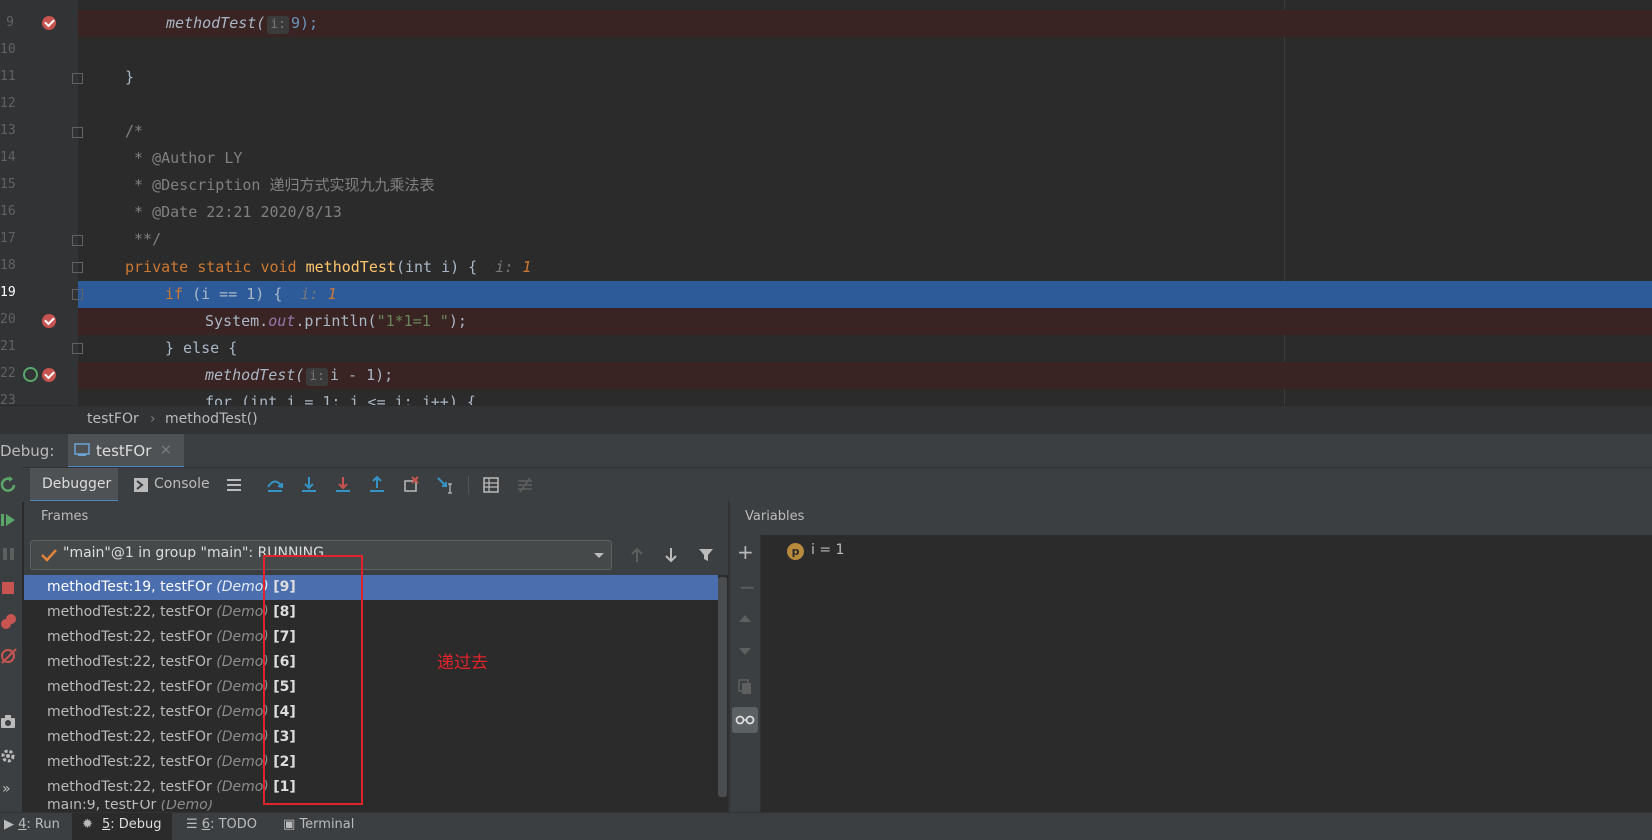 Image resolution: width=1652 pixels, height=840 pixels. Describe the element at coordinates (377, 485) in the screenshot. I see `step-out-icon` at that location.